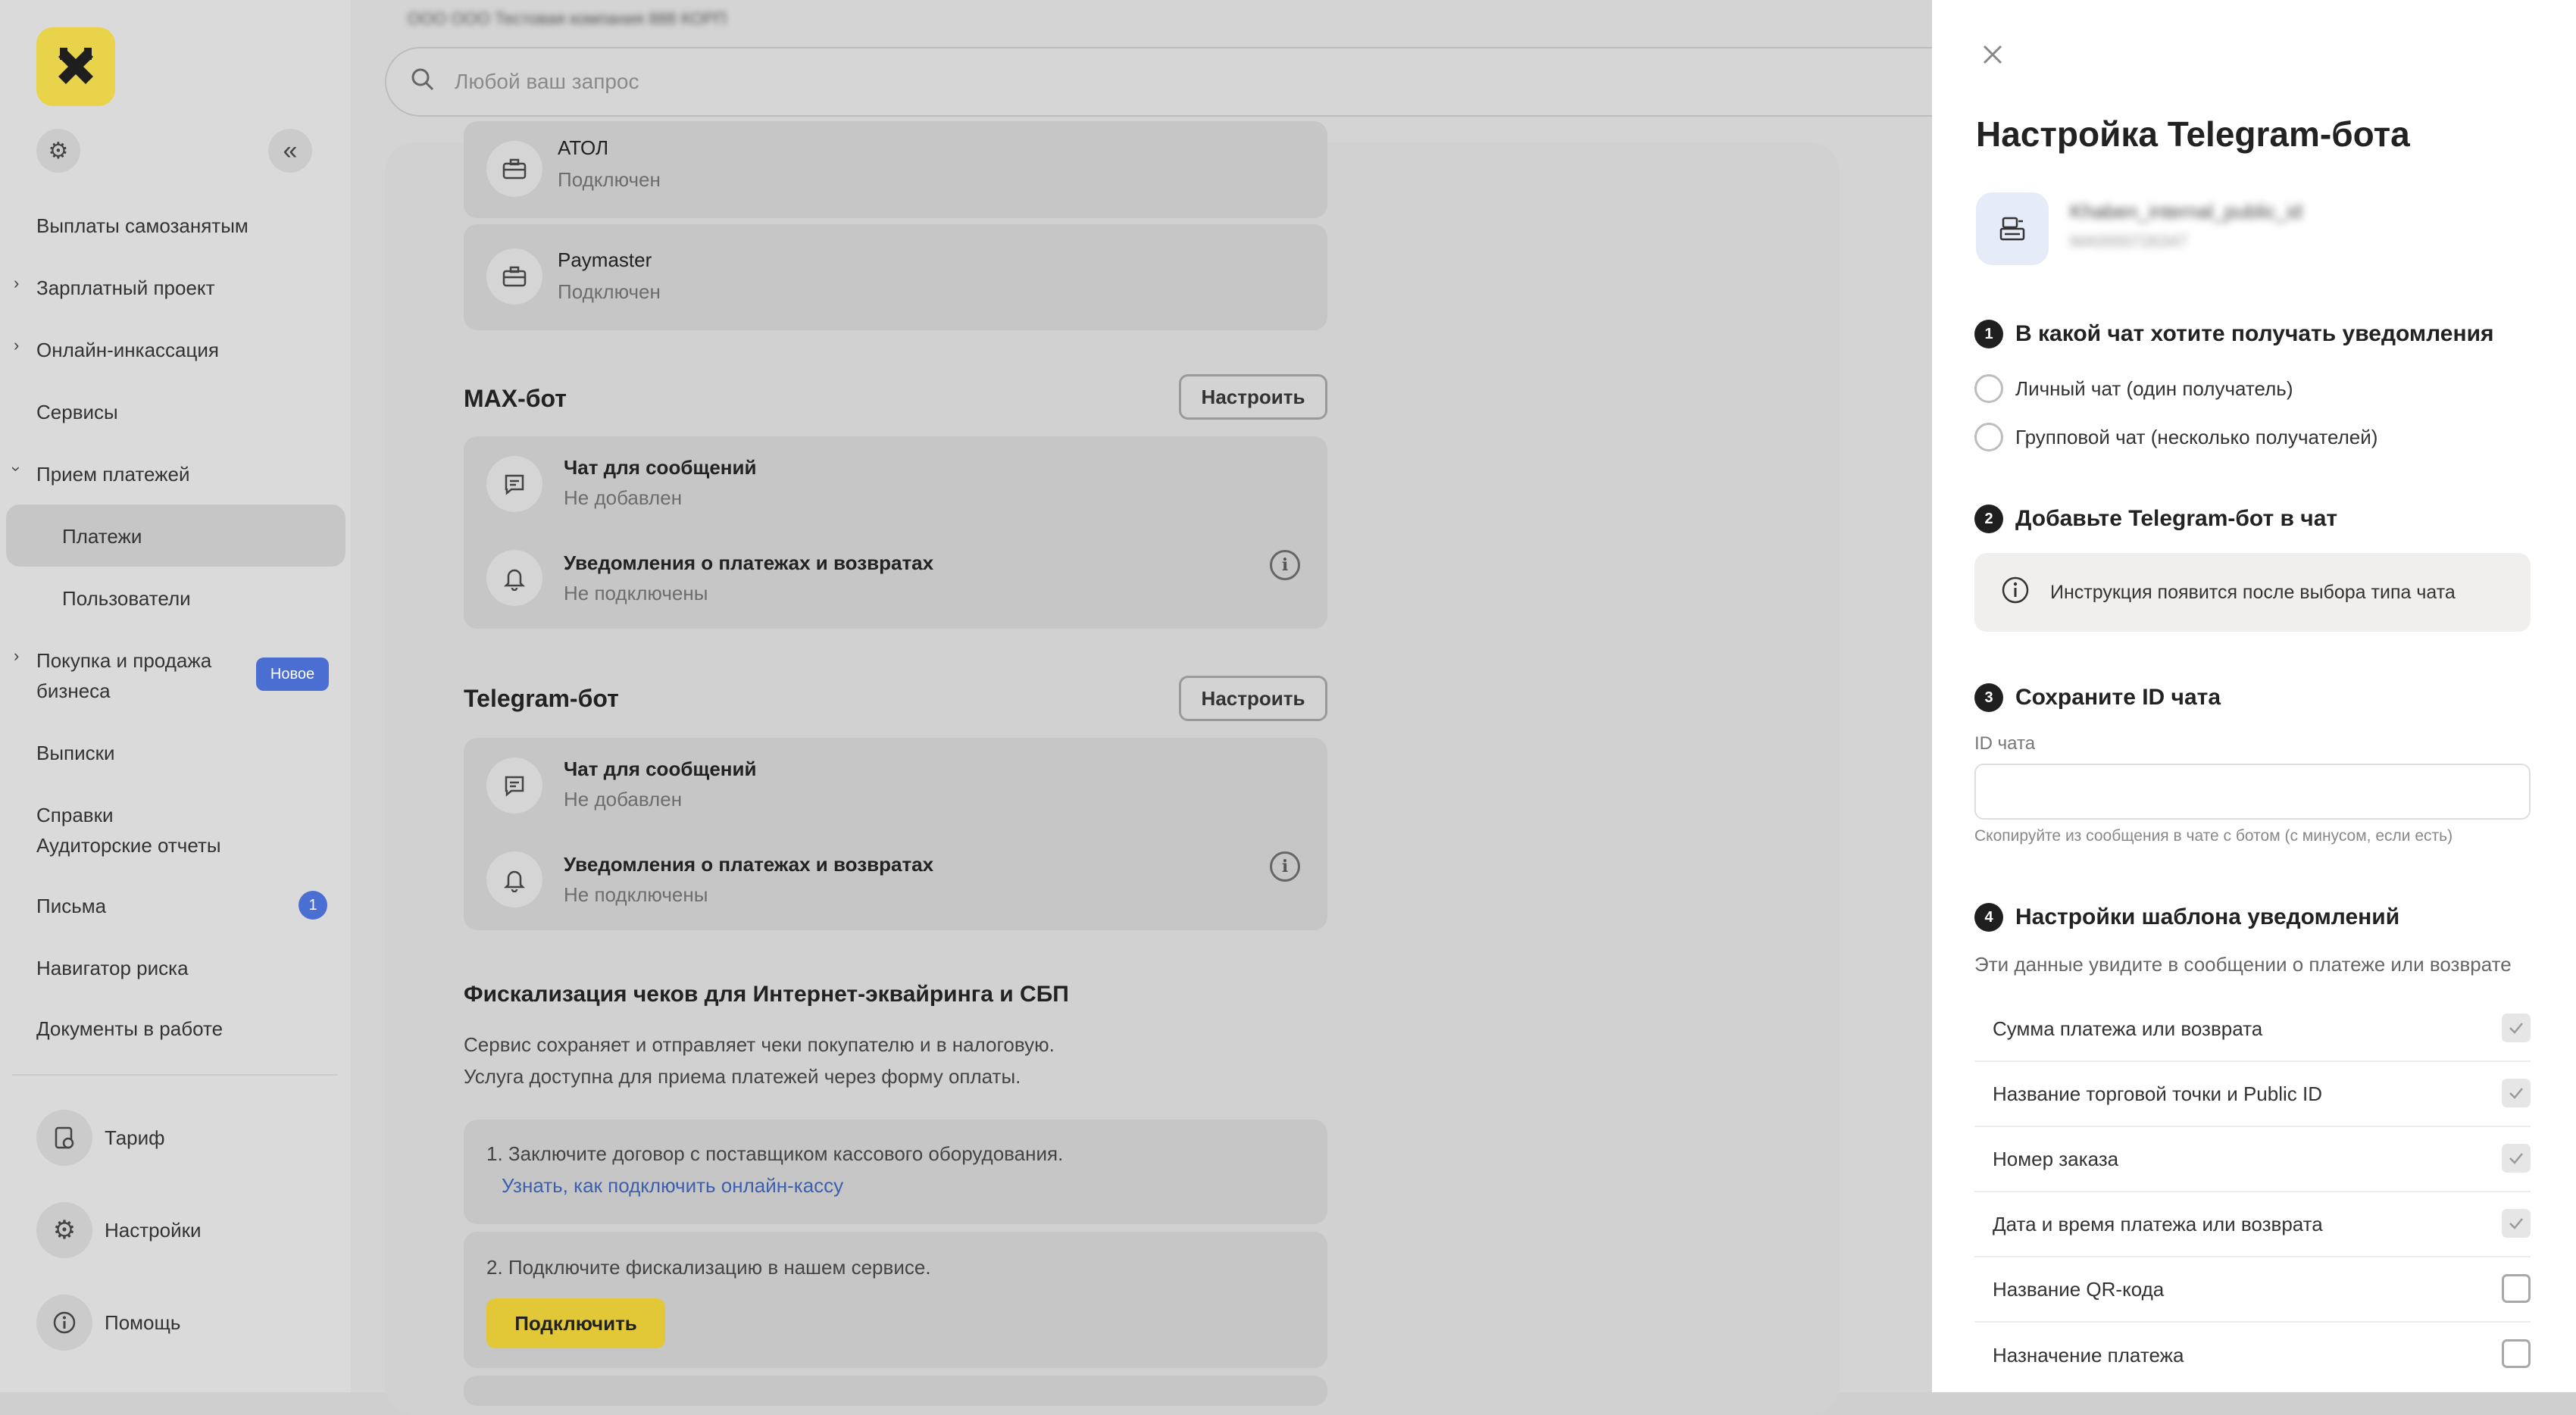  I want to click on sidebar-help: Помощь, so click(180, 1322).